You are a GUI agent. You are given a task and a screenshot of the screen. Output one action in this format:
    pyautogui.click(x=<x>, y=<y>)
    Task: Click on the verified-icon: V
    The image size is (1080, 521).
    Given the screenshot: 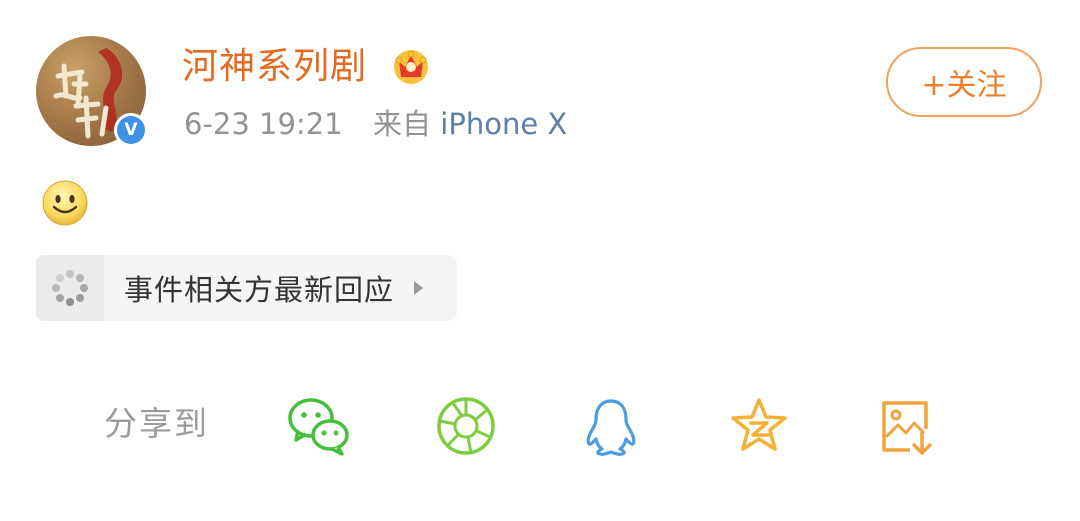 What is the action you would take?
    pyautogui.click(x=131, y=130)
    